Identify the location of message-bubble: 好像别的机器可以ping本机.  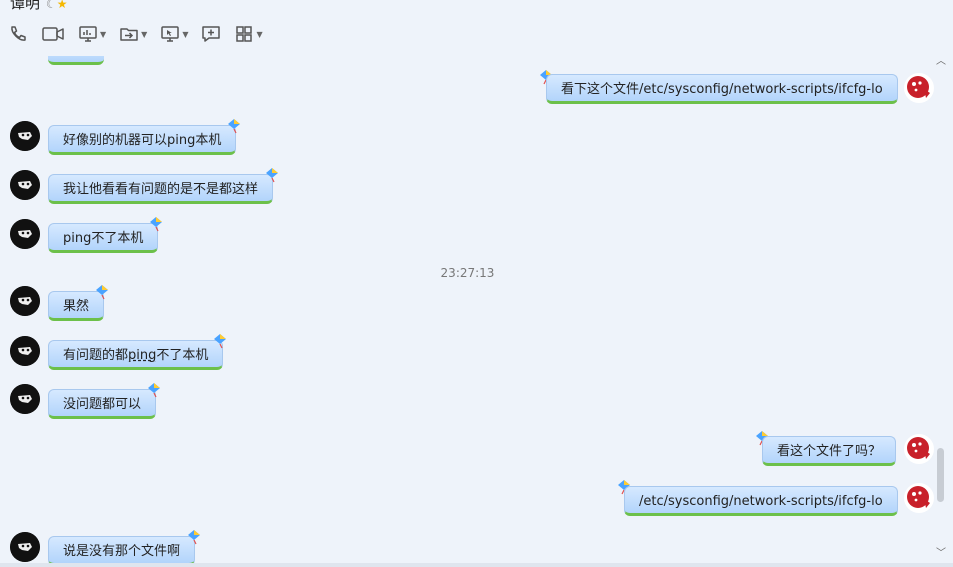
(142, 140).